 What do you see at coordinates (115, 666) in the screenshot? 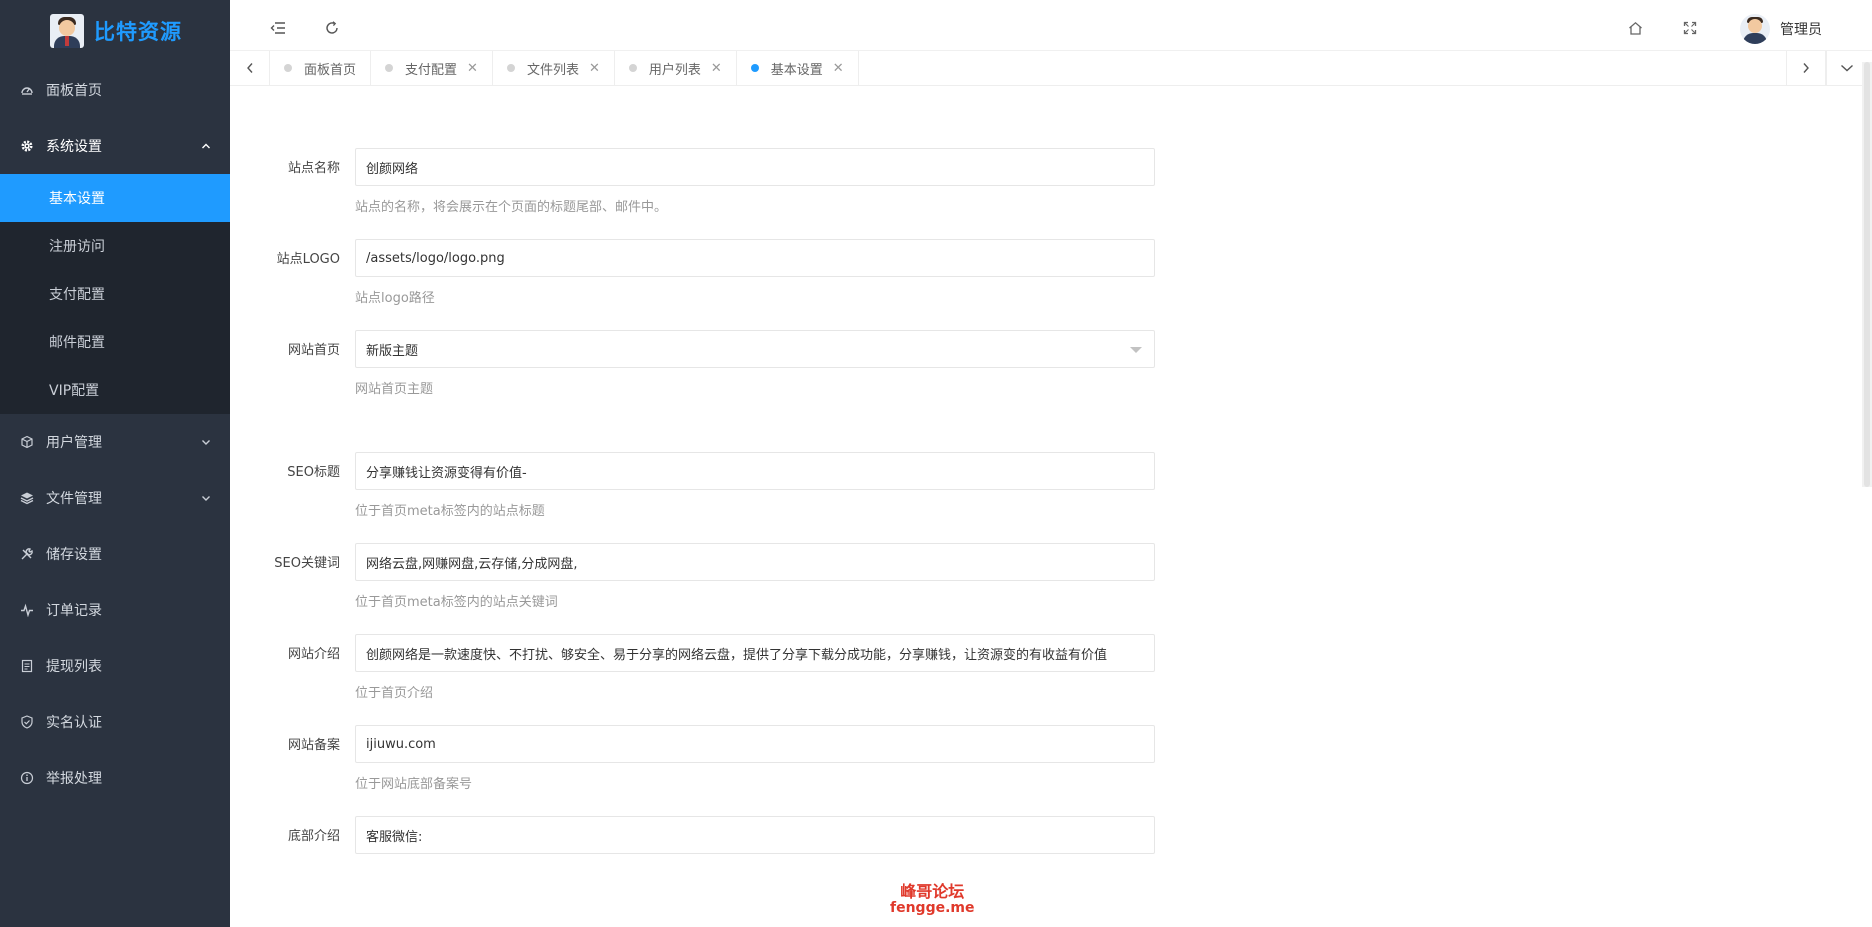
I see `sidebar-item-withdraw-list: 提现列表` at bounding box center [115, 666].